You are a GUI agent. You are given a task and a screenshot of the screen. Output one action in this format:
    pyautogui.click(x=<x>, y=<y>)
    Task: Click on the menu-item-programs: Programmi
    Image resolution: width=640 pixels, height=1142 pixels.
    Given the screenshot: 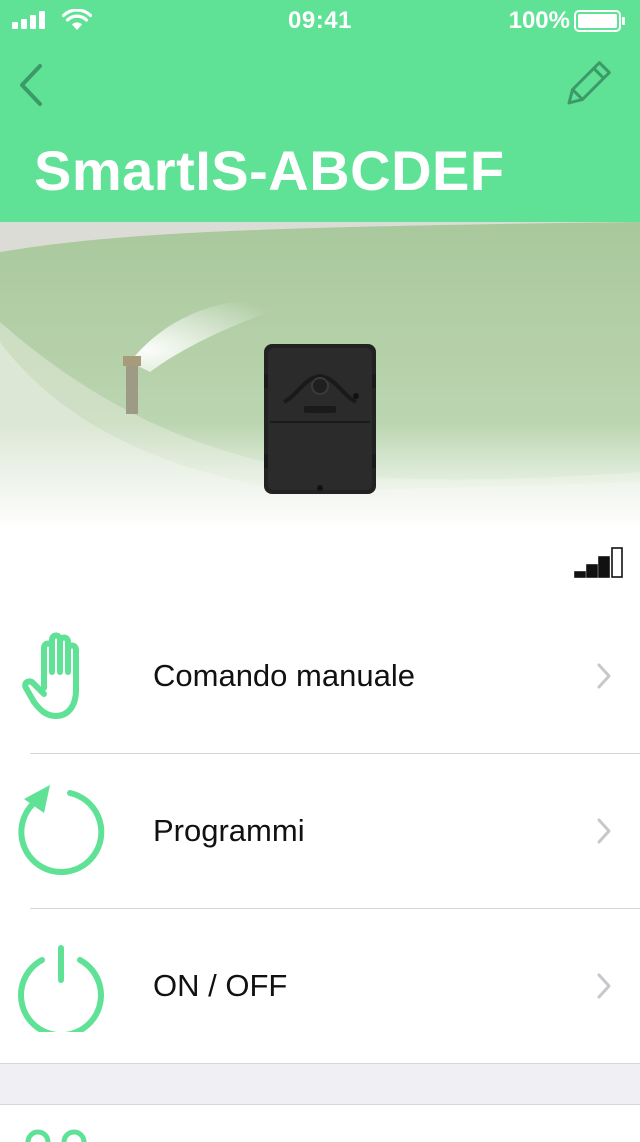 What is the action you would take?
    pyautogui.click(x=320, y=830)
    